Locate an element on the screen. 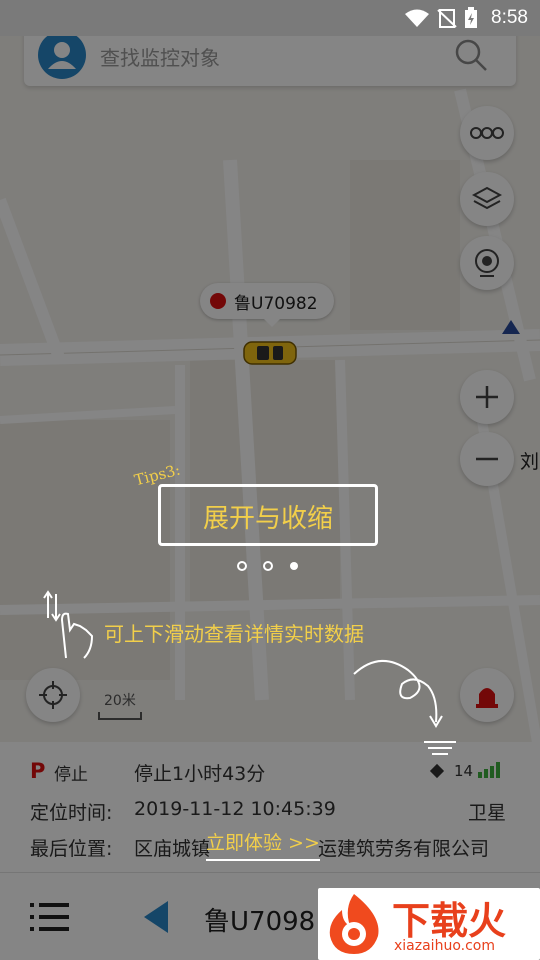  tips-hint: 可上下滑动查看详情实时数据 is located at coordinates (234, 634).